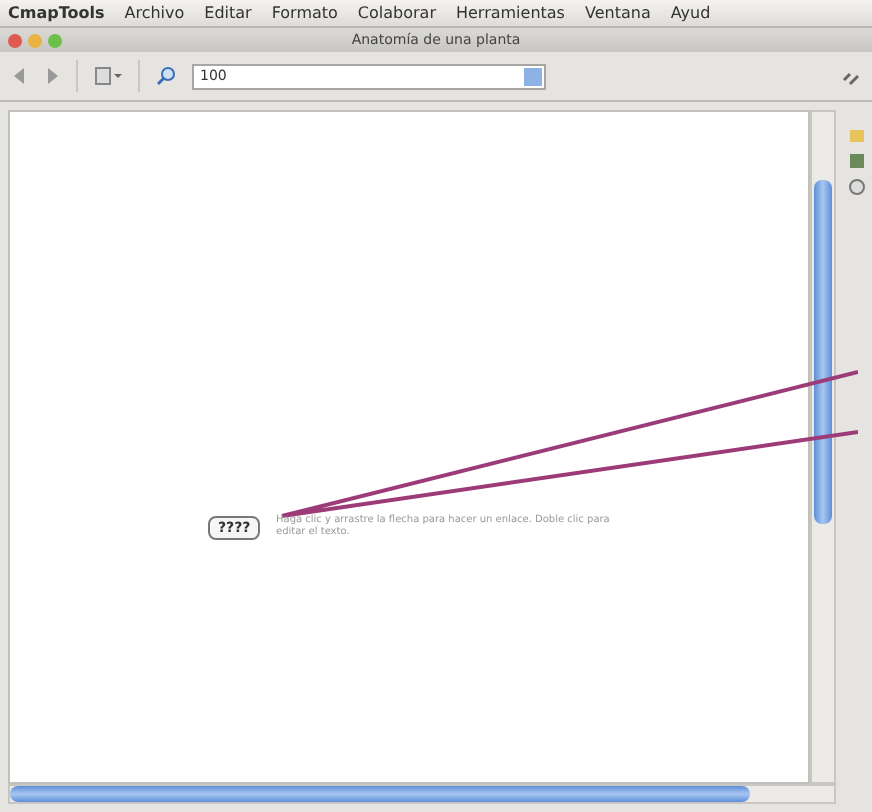 This screenshot has height=812, width=872. What do you see at coordinates (108, 76) in the screenshot?
I see `document-icon` at bounding box center [108, 76].